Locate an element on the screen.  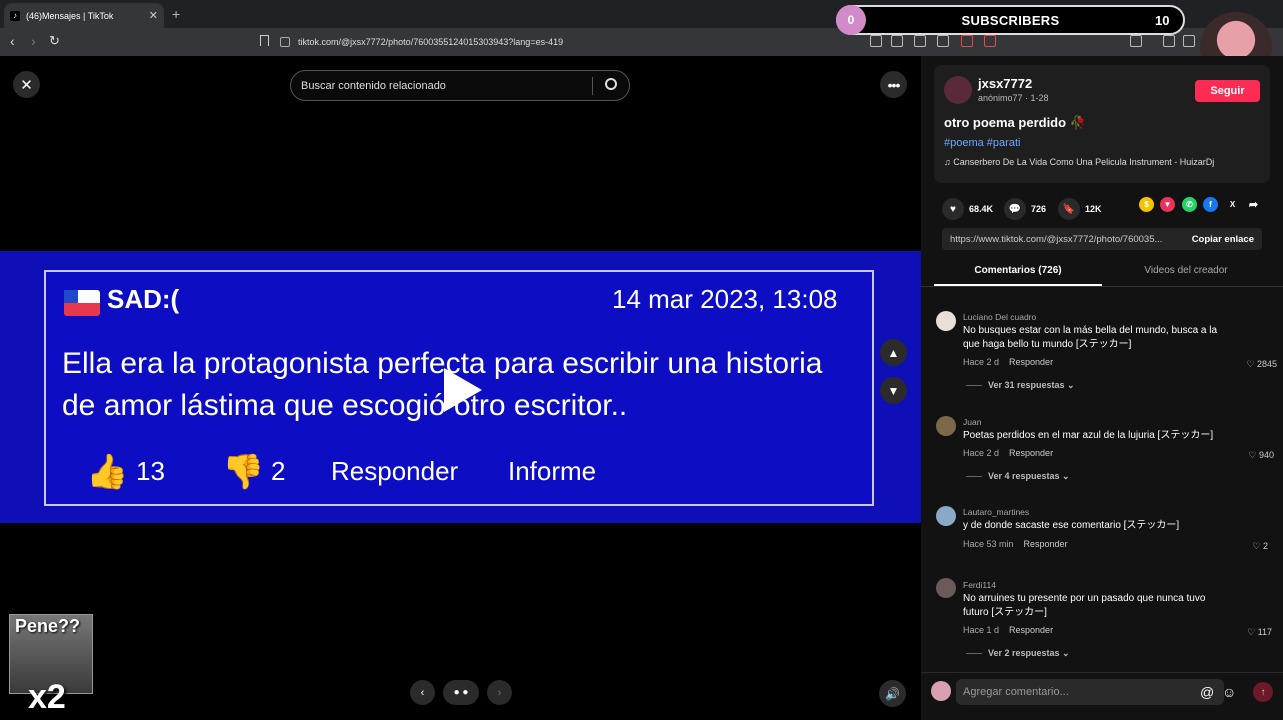
comment-likes: ♡ 117 is located at coordinates (1247, 632).